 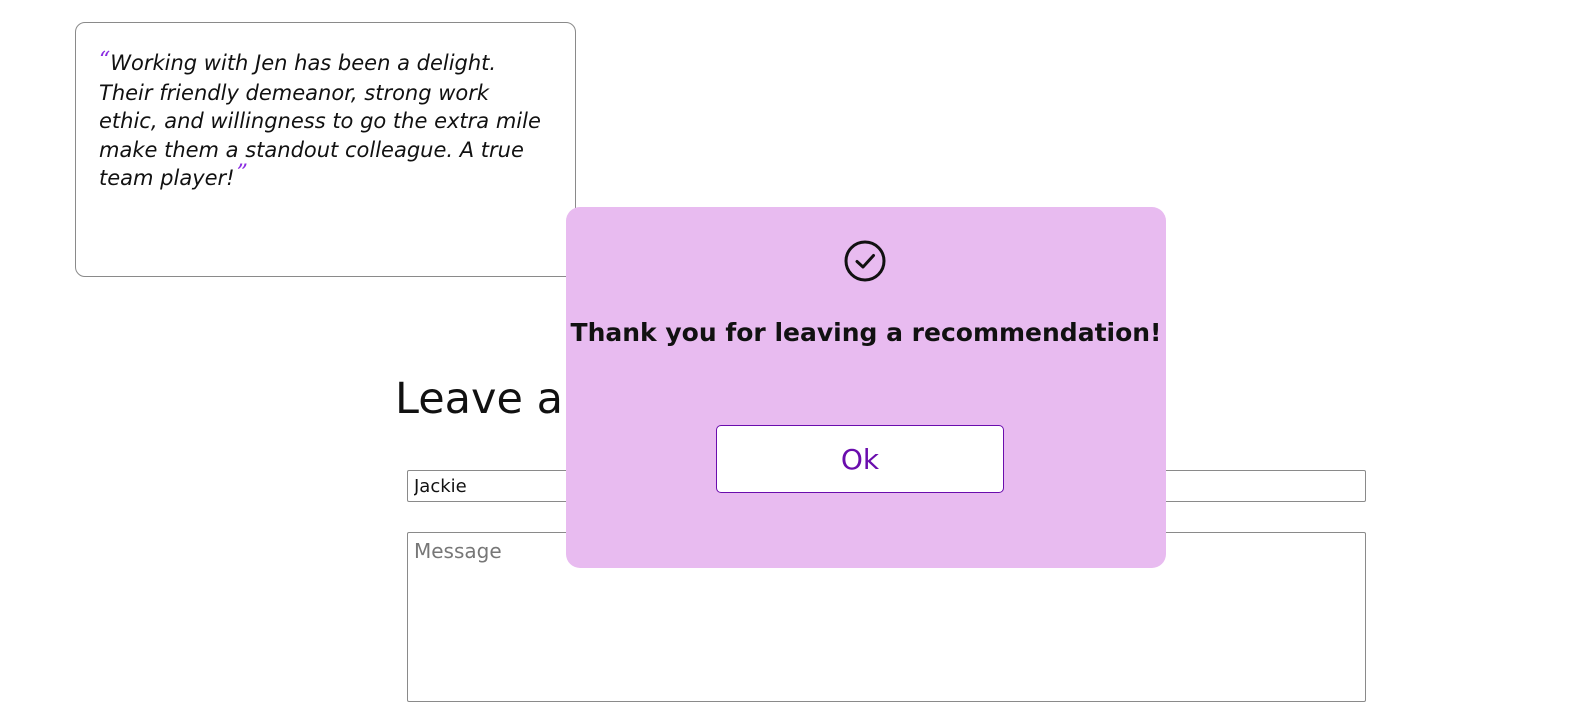 I want to click on ok-button: Ok, so click(x=860, y=459).